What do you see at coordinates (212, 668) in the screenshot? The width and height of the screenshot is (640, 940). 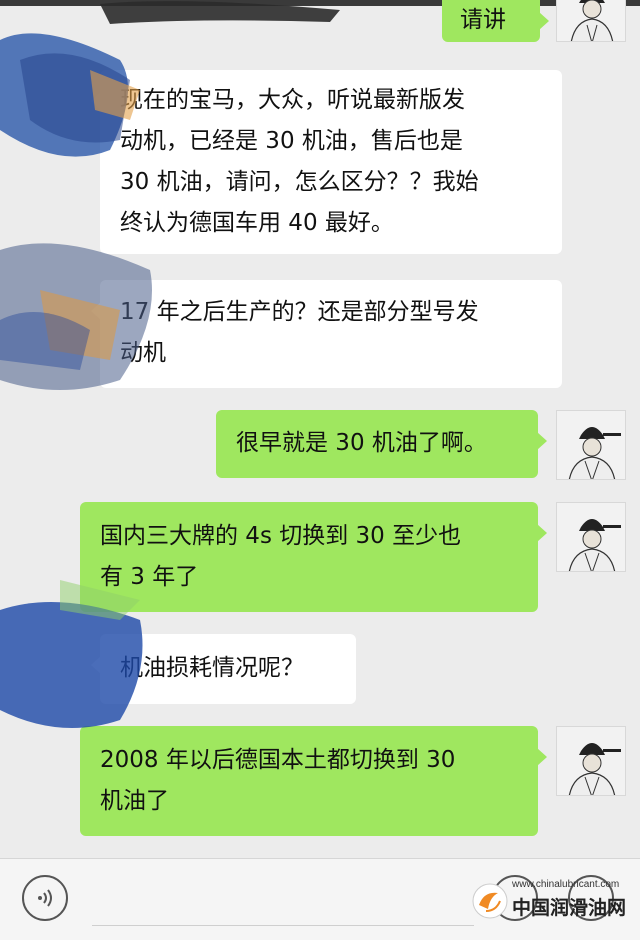 I see `message-line: 机油损耗情况呢？` at bounding box center [212, 668].